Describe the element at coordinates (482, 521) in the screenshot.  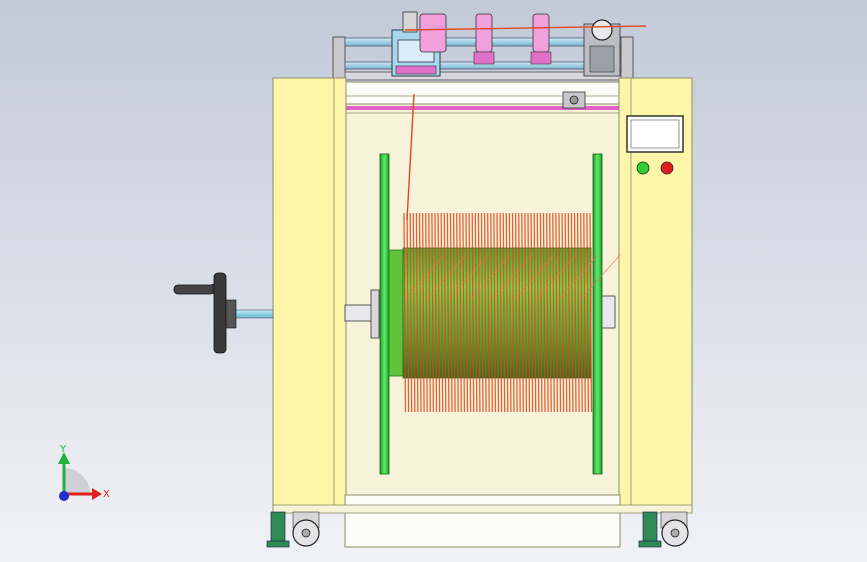
I see `base-panel` at that location.